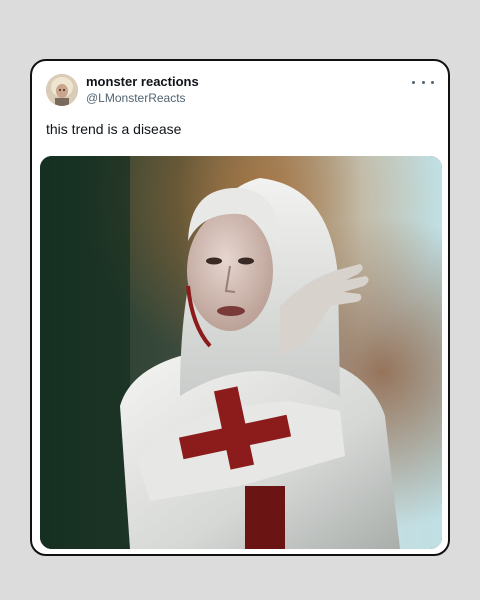 The width and height of the screenshot is (480, 600). What do you see at coordinates (240, 91) in the screenshot?
I see `tweet-header: monster reactions @LMonsterReacts` at bounding box center [240, 91].